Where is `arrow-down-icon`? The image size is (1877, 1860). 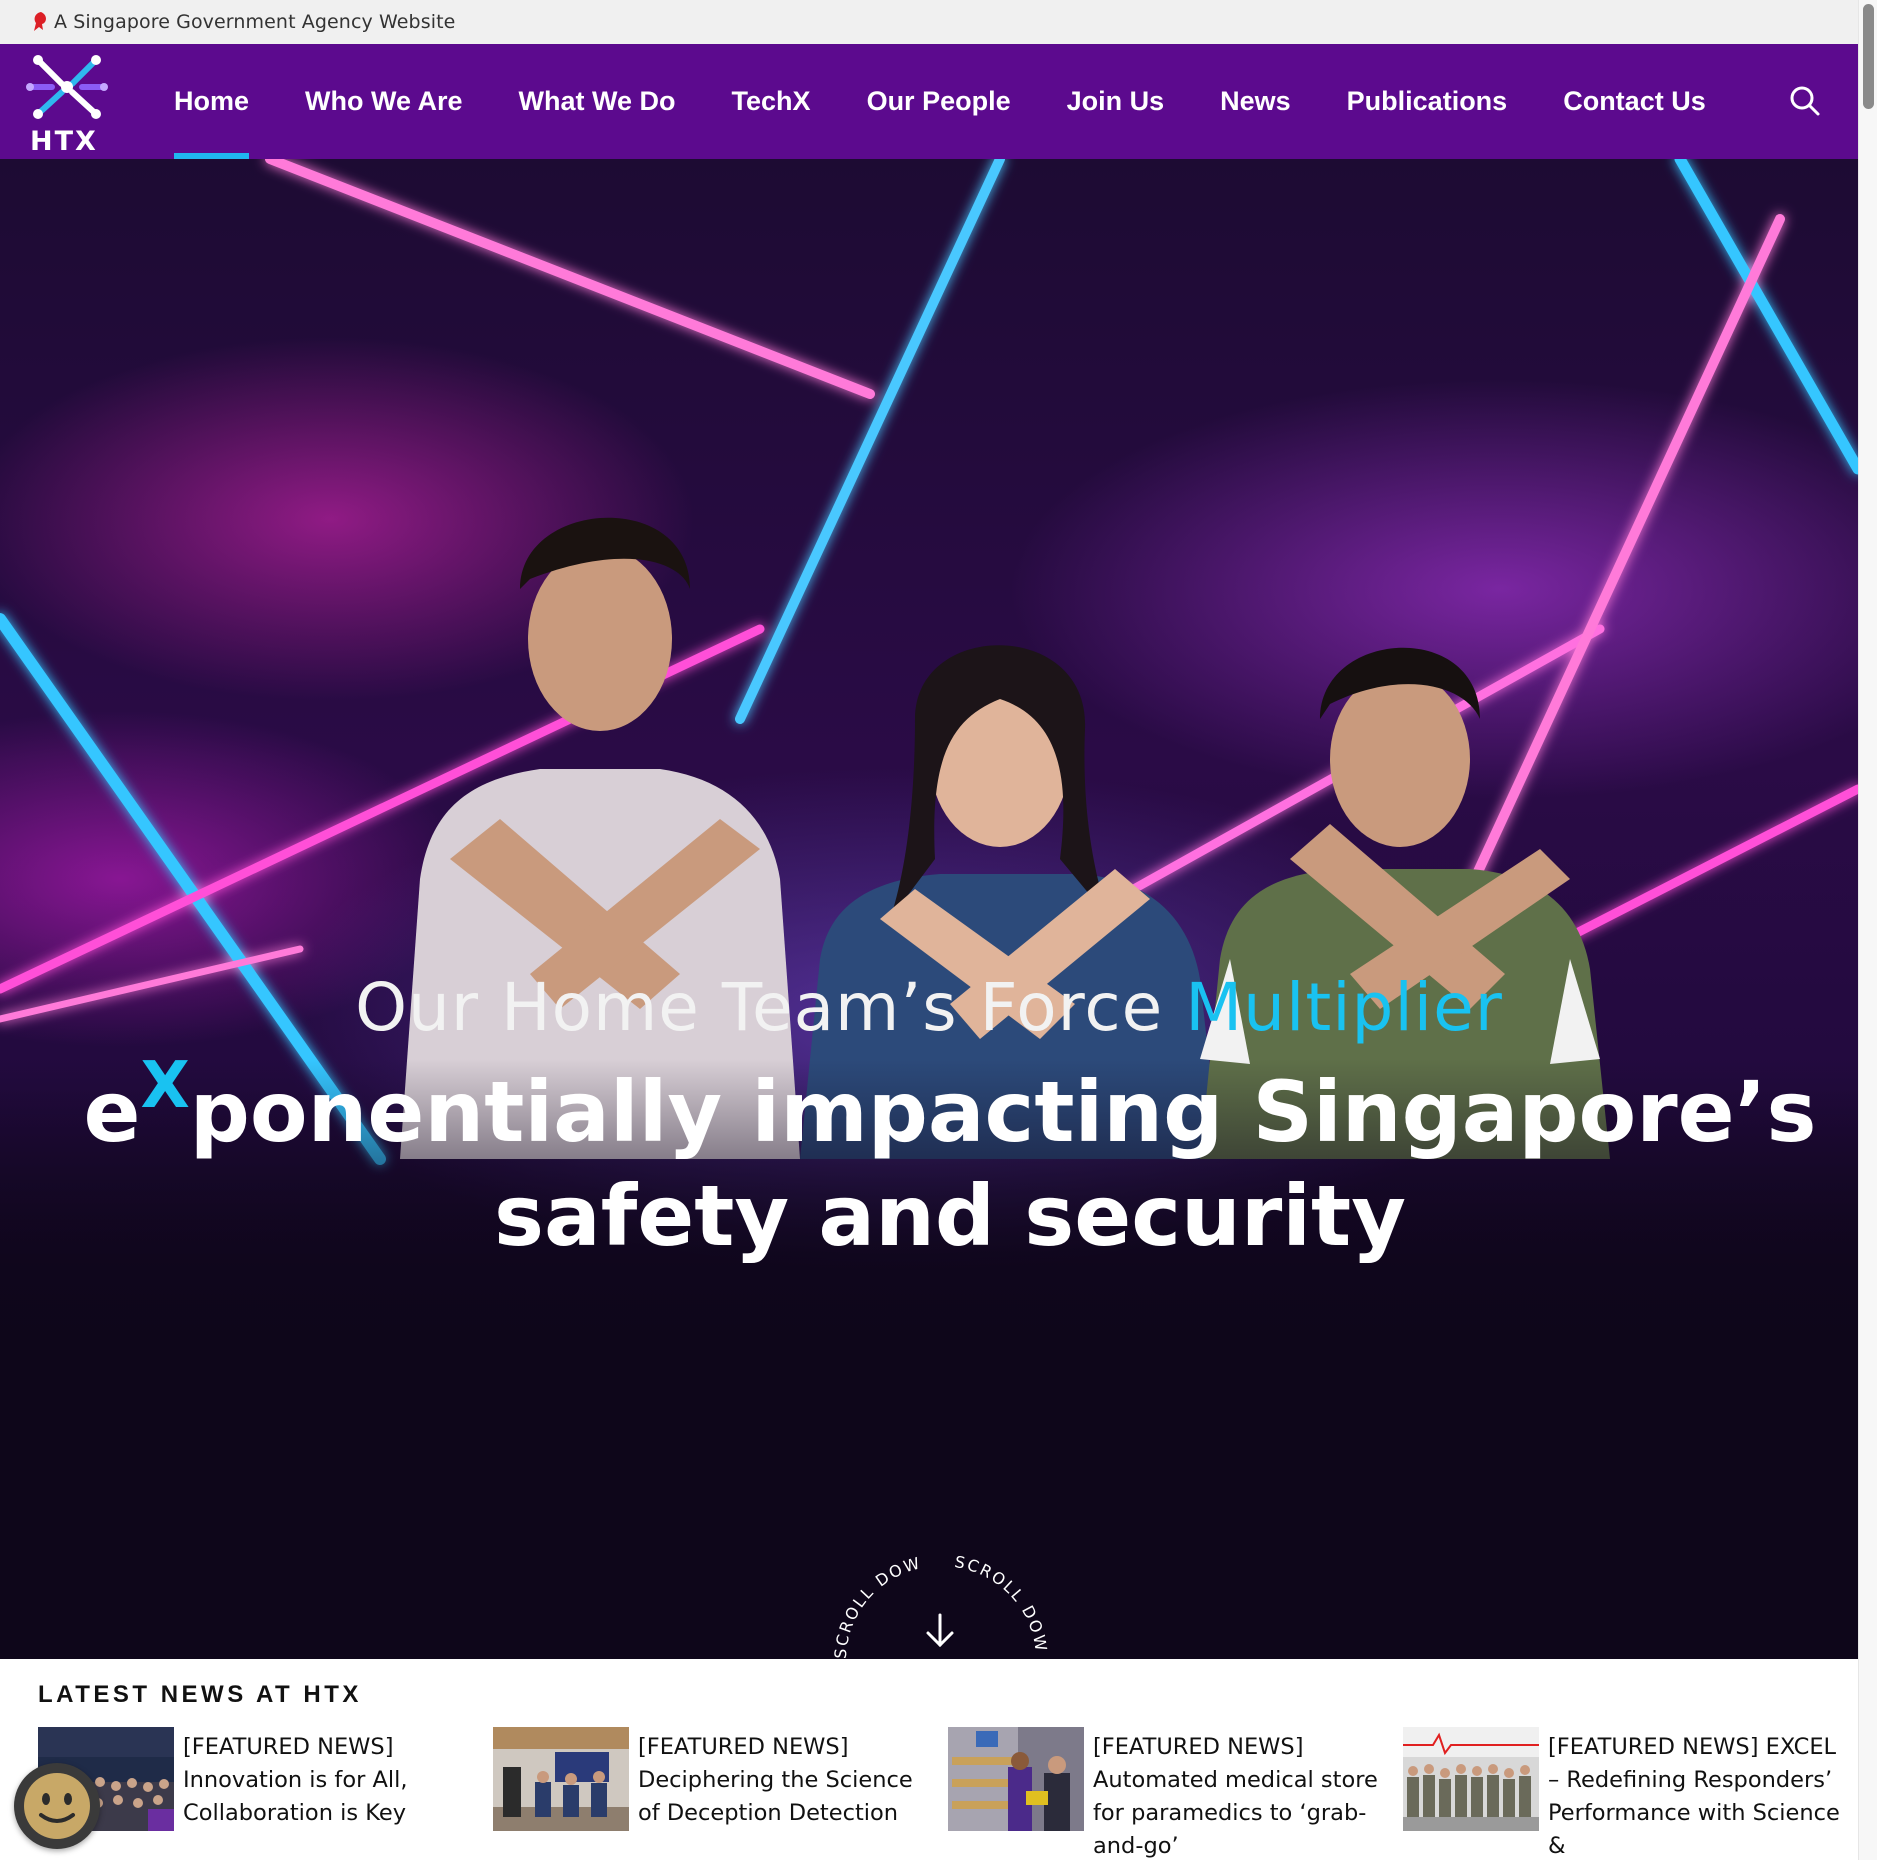
arrow-down-icon is located at coordinates (940, 1630).